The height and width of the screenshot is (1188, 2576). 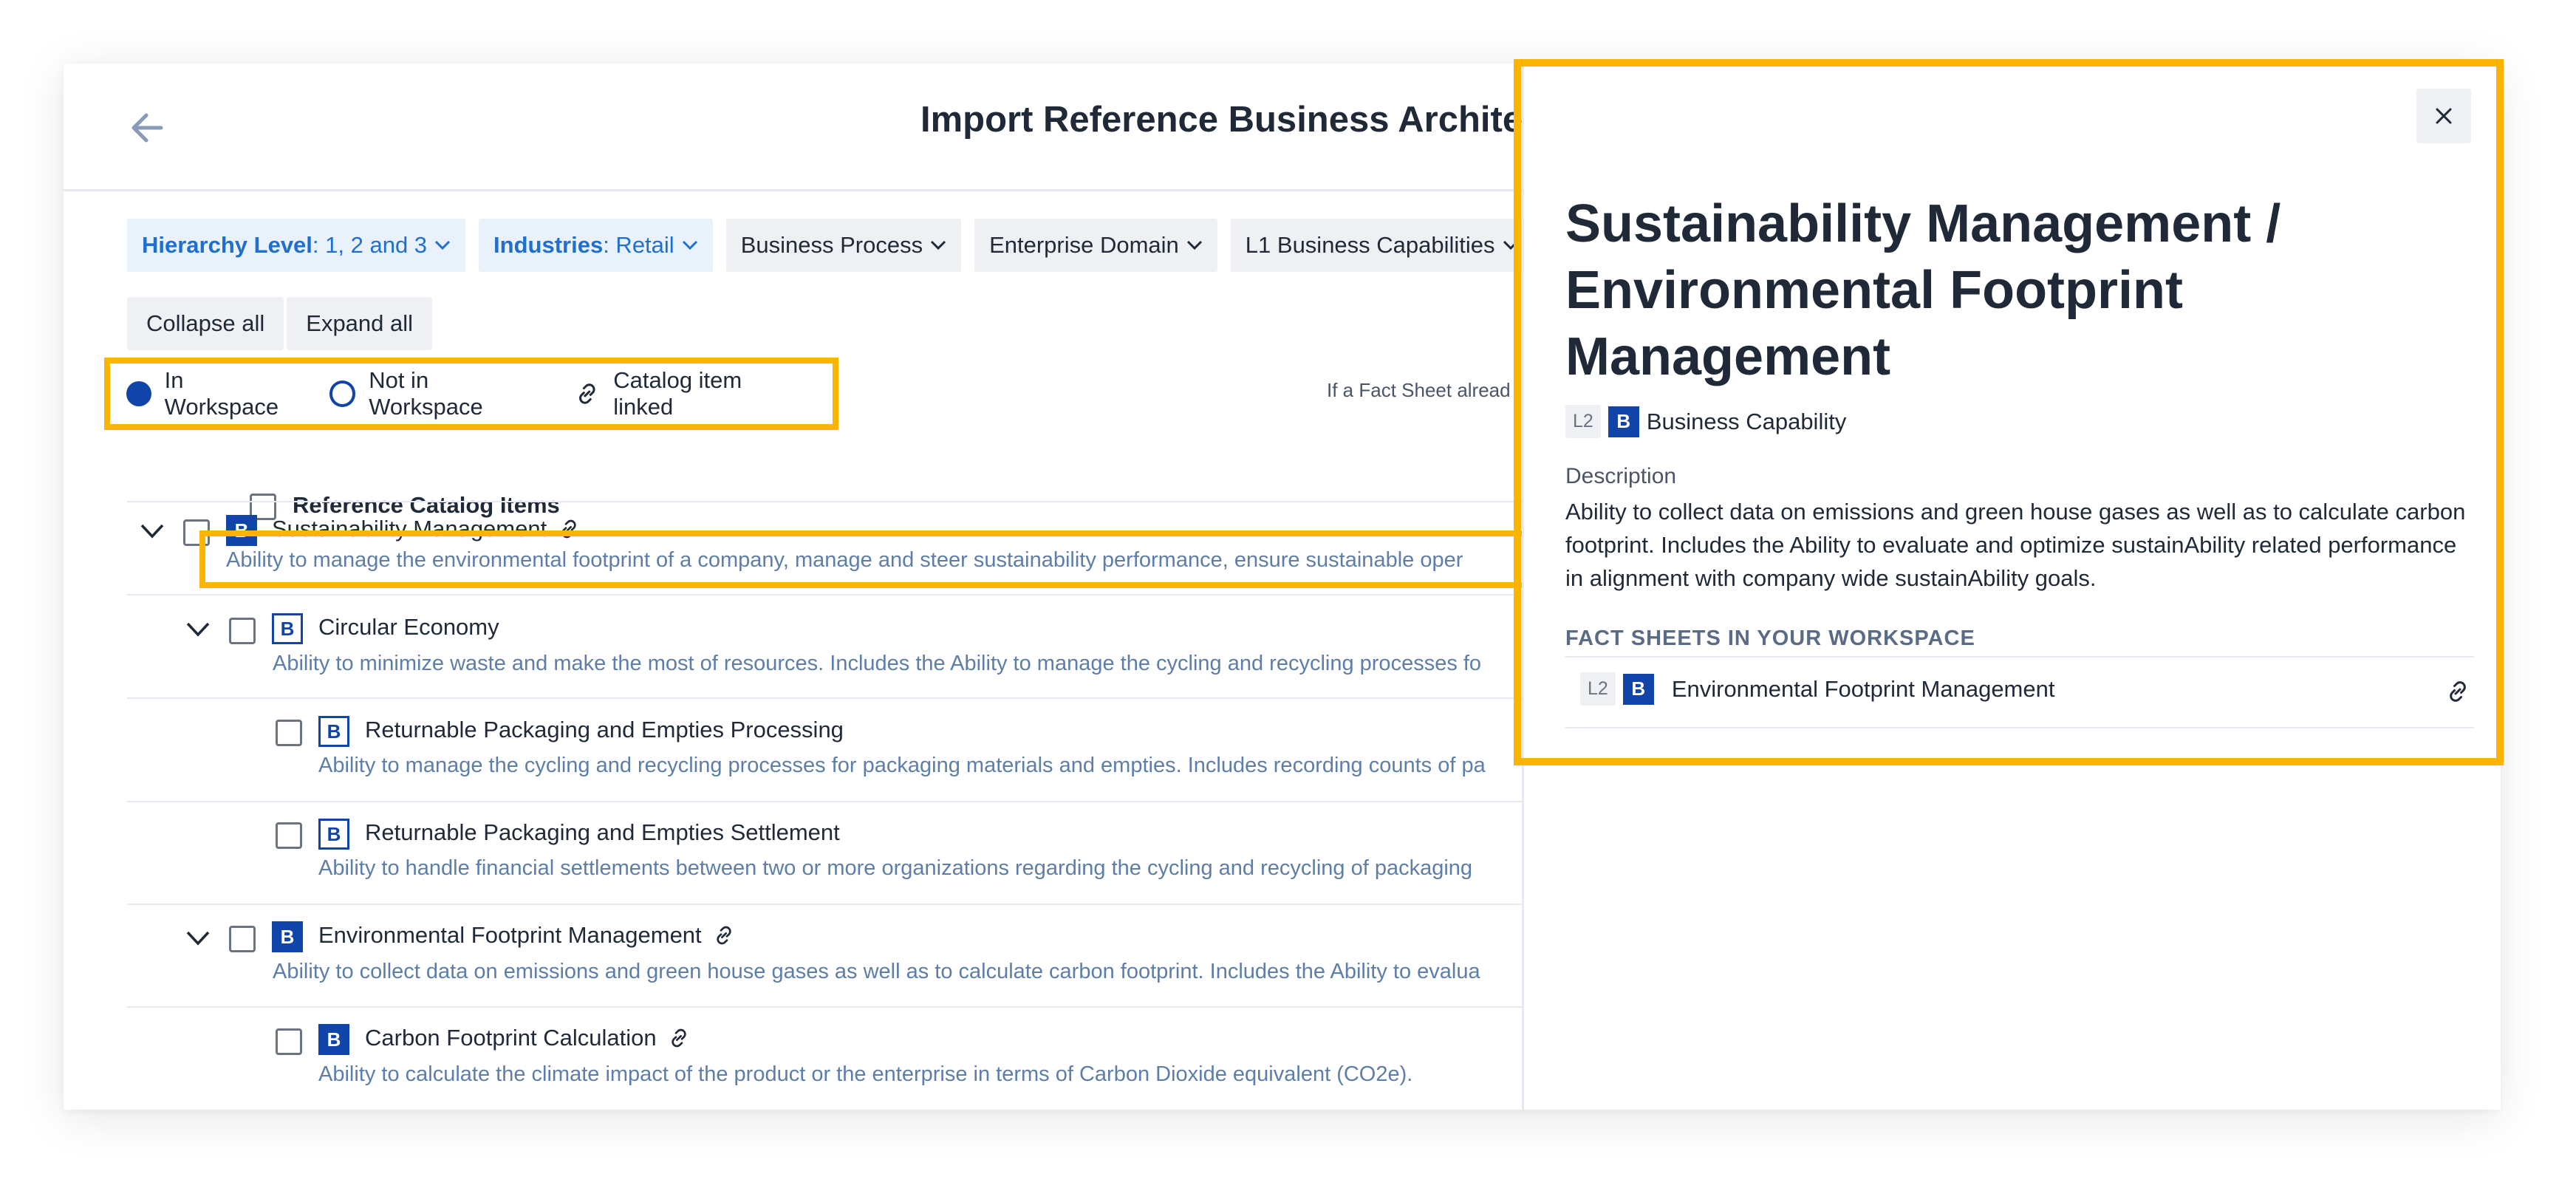 I want to click on row-name: Carbon Footprint Calculation, so click(x=528, y=1038).